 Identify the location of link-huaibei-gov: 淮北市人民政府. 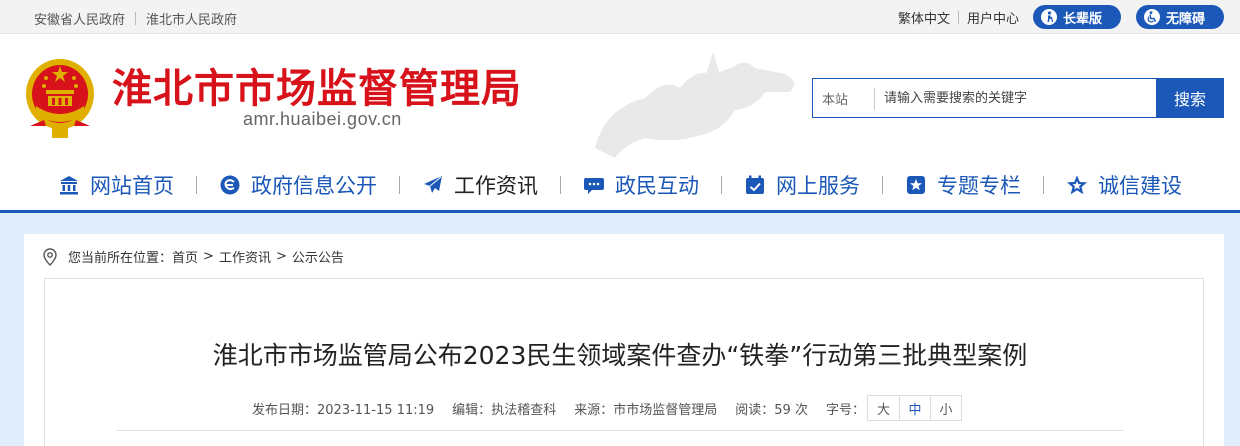
(191, 18).